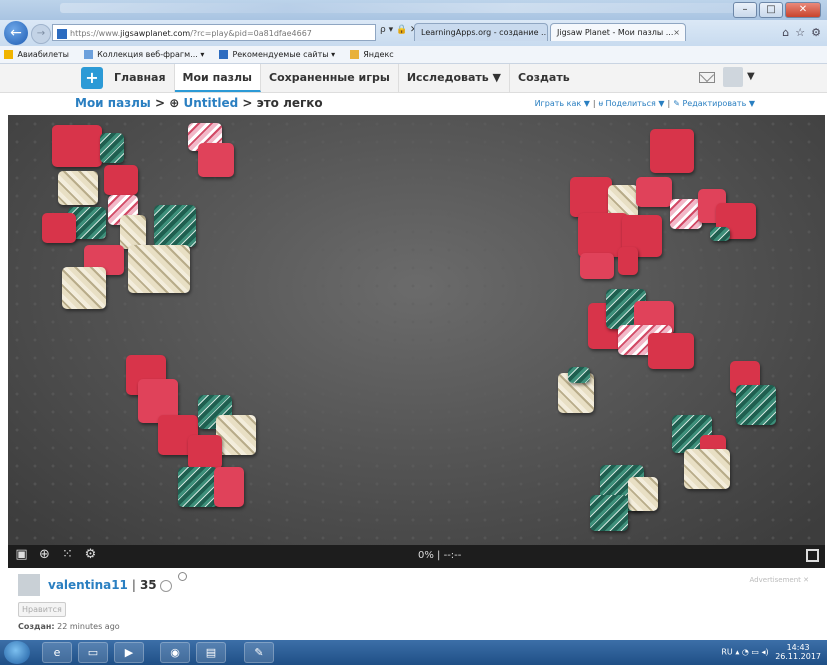  I want to click on owner-name: valentina11, so click(88, 585).